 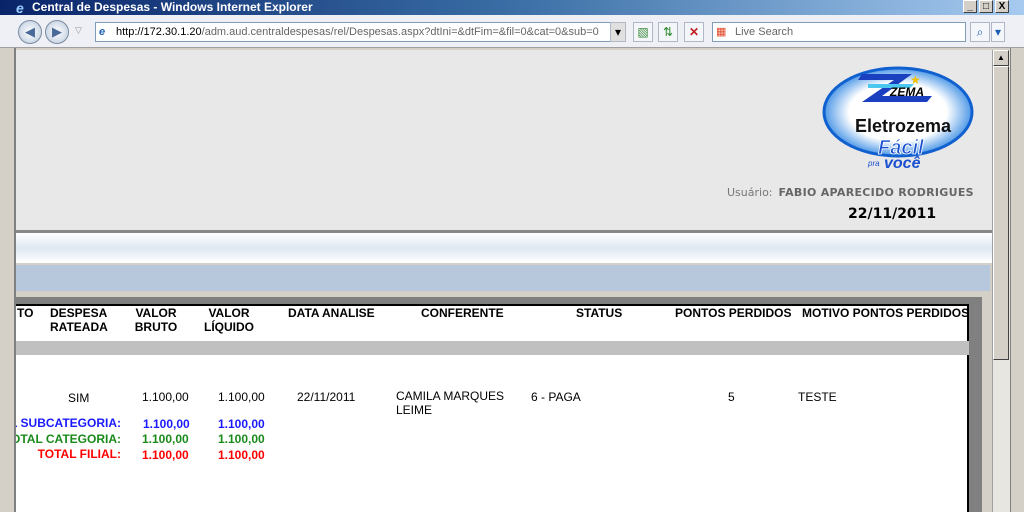 What do you see at coordinates (503, 278) in the screenshot?
I see `filter-band` at bounding box center [503, 278].